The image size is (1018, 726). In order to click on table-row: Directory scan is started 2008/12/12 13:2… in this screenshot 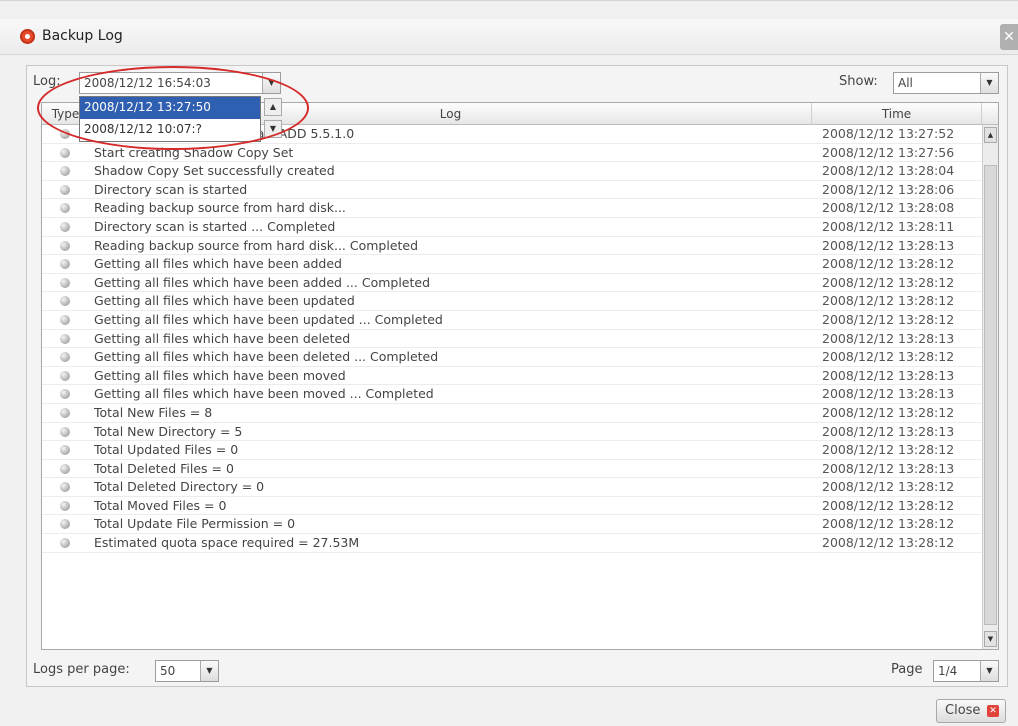, I will do `click(512, 190)`.